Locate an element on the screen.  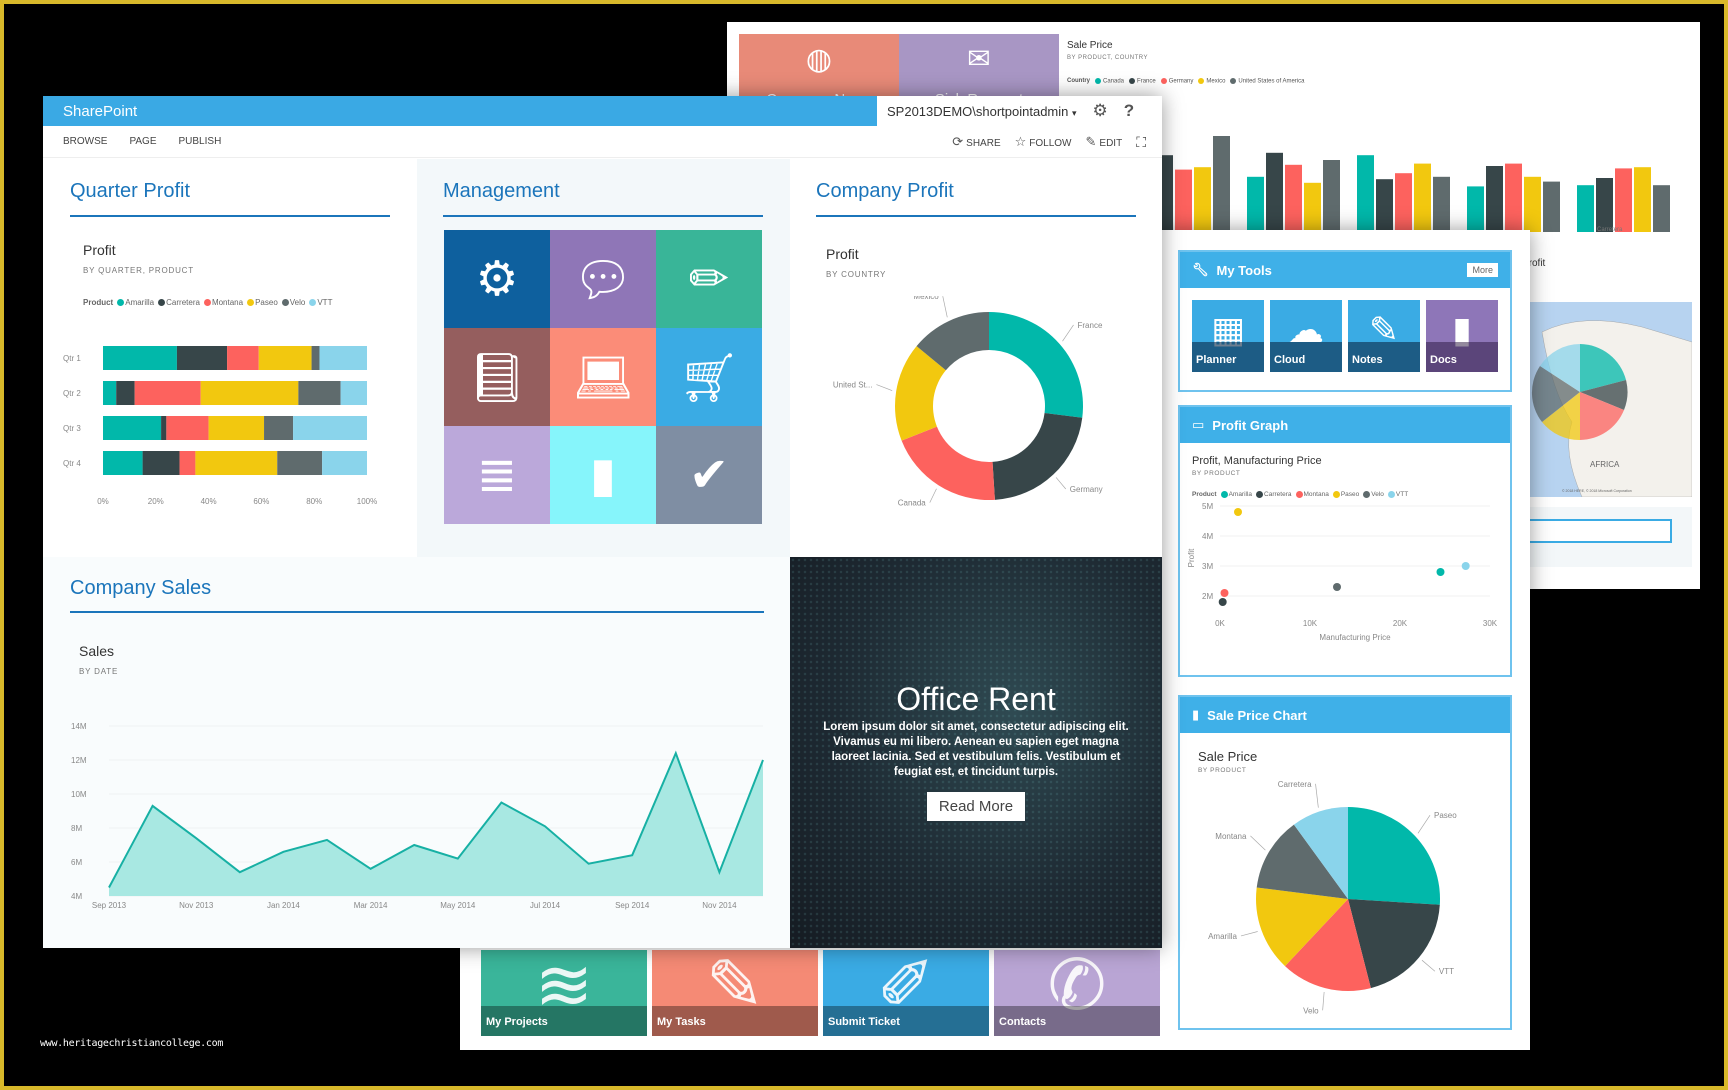
follow-button: ☆ FOLLOW is located at coordinates (1043, 142).